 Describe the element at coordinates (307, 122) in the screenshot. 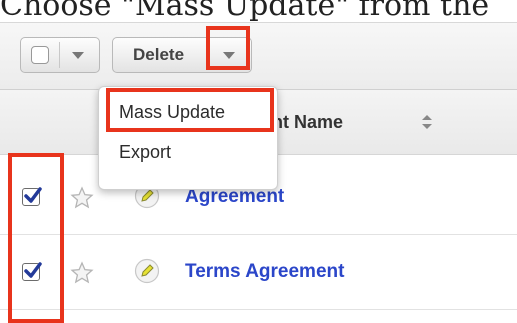

I see `column-header-name: nt Name` at that location.